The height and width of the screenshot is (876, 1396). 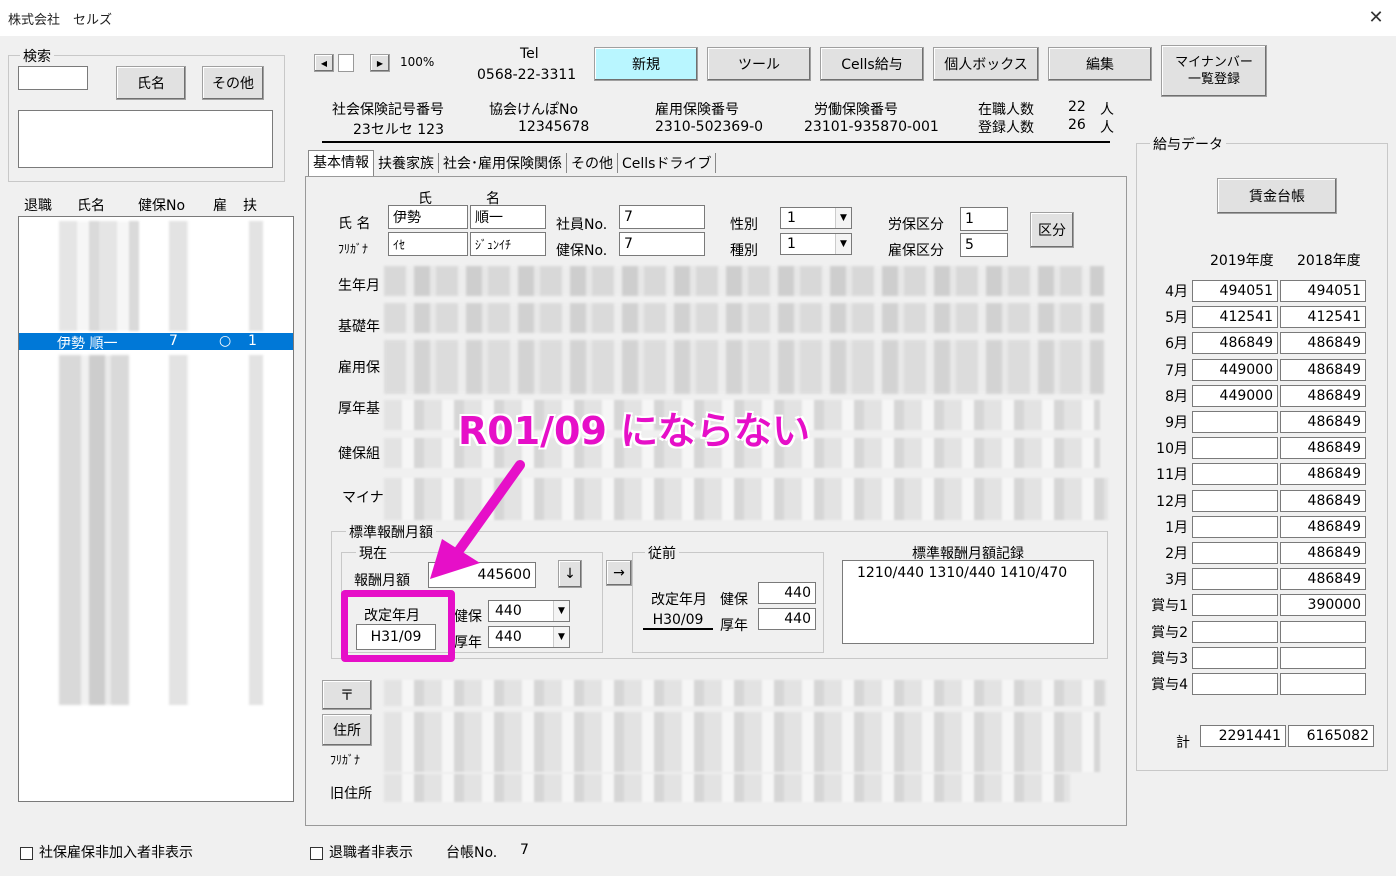 What do you see at coordinates (1052, 230) in the screenshot?
I see `kubun-button: 区分` at bounding box center [1052, 230].